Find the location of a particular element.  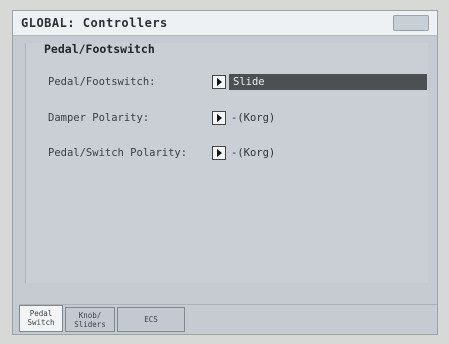

tab-label-line1: Pedal is located at coordinates (41, 313).